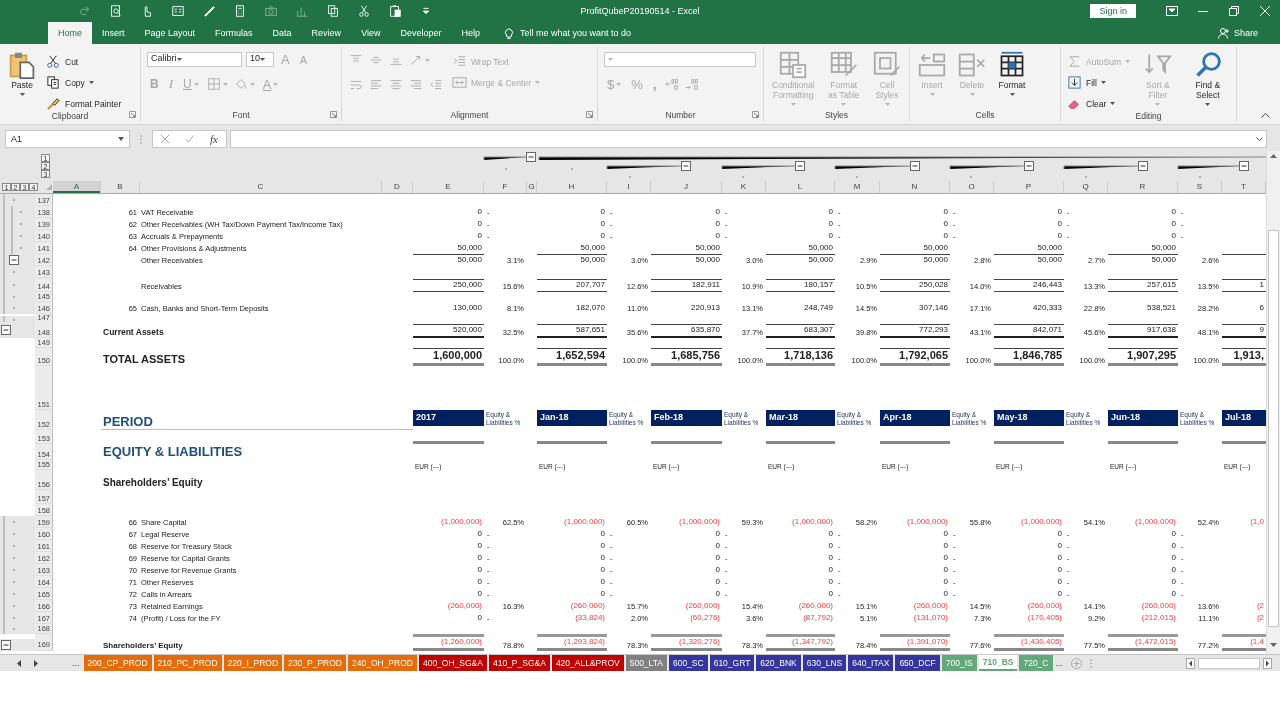  I want to click on sheet-tab: 410_P_SG&A, so click(519, 663).